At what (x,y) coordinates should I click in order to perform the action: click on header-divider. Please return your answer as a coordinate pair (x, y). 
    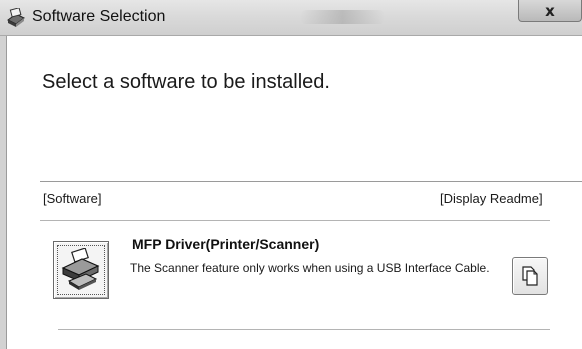
    Looking at the image, I should click on (311, 181).